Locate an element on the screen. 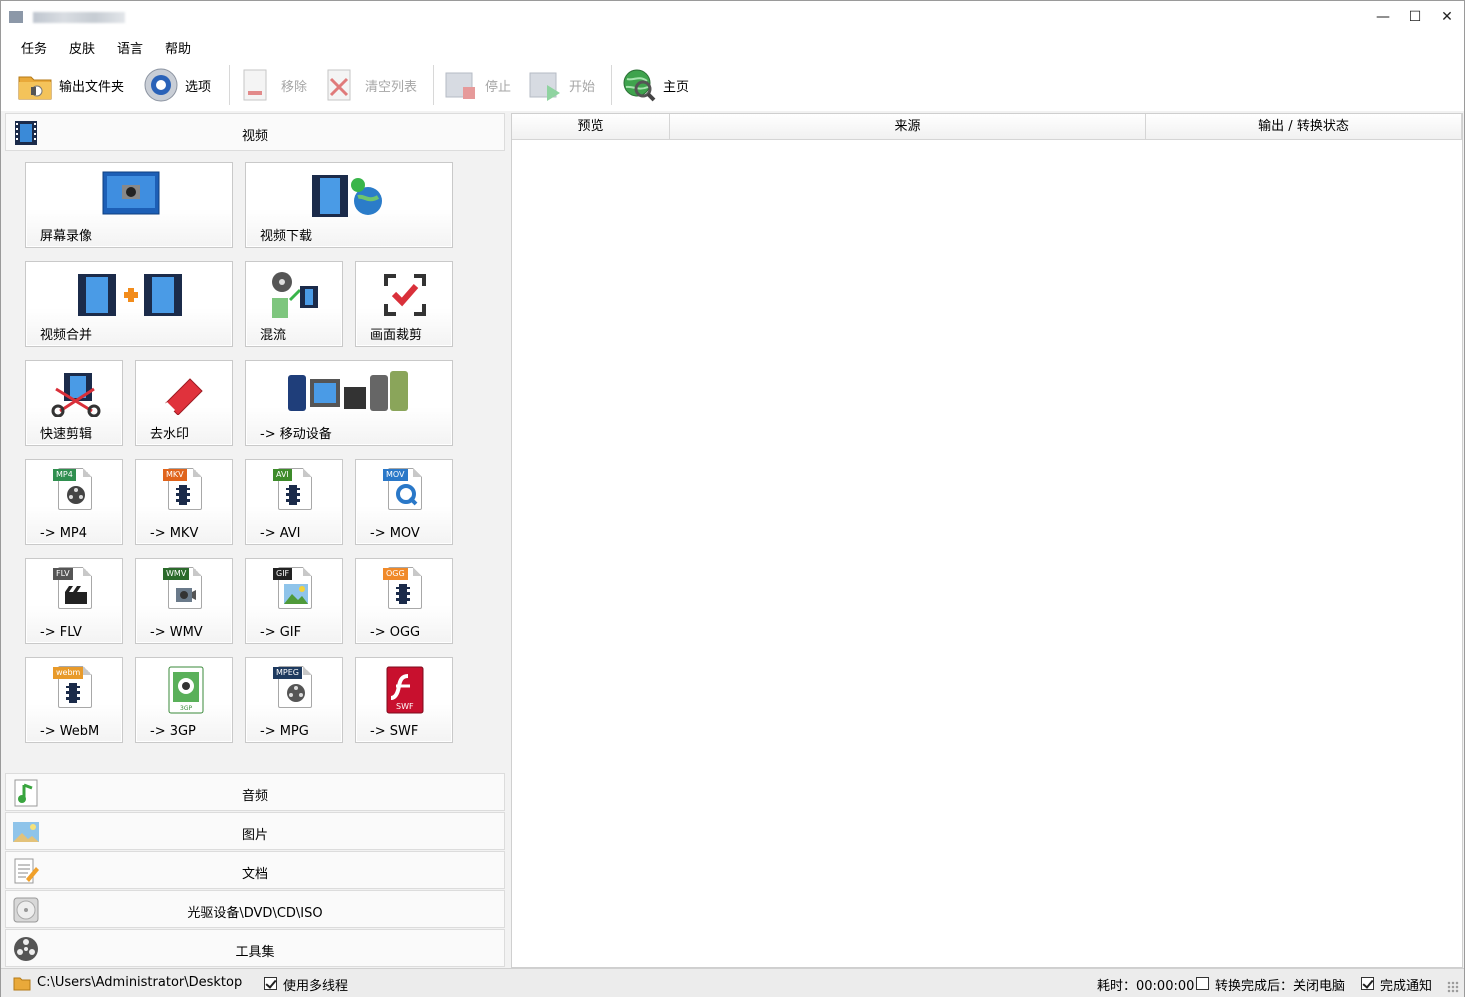 Image resolution: width=1465 pixels, height=997 pixels. close-button: ✕ is located at coordinates (1447, 17).